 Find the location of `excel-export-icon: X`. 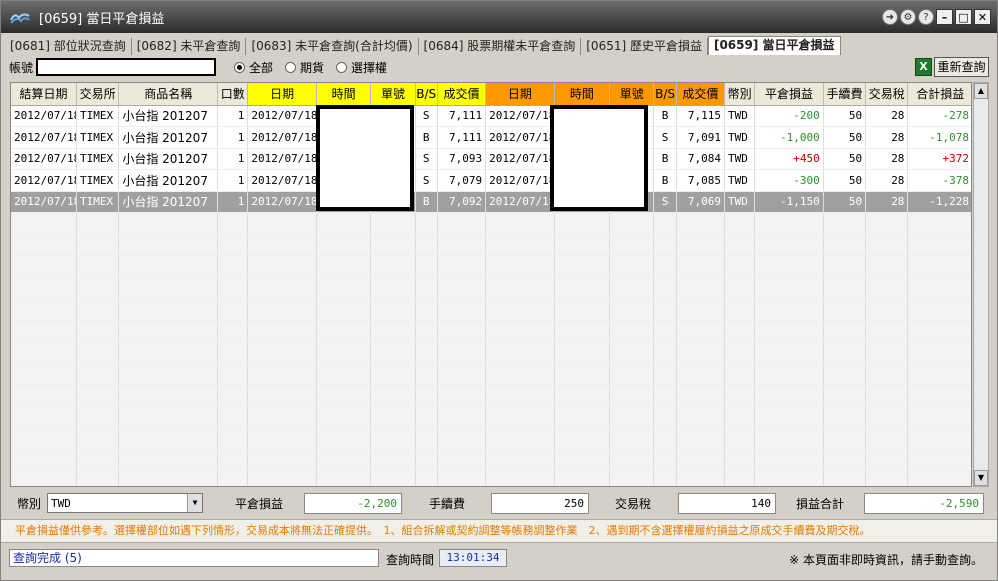

excel-export-icon: X is located at coordinates (923, 67).